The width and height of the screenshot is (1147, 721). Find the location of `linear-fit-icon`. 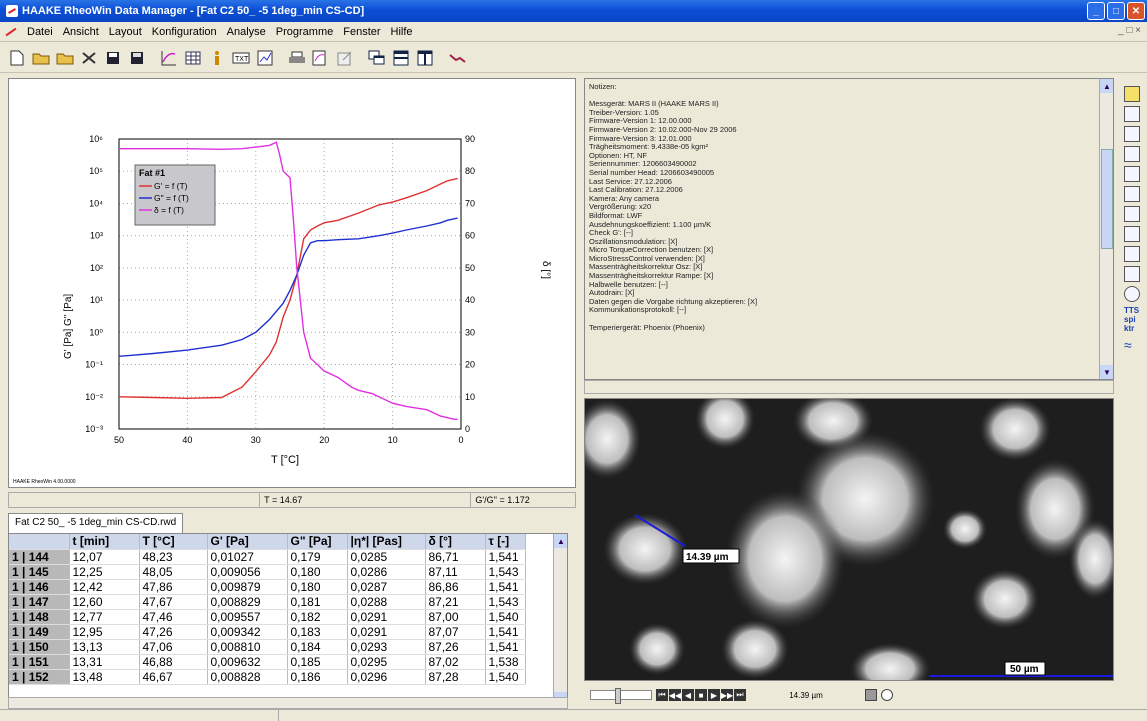

linear-fit-icon is located at coordinates (1132, 154).